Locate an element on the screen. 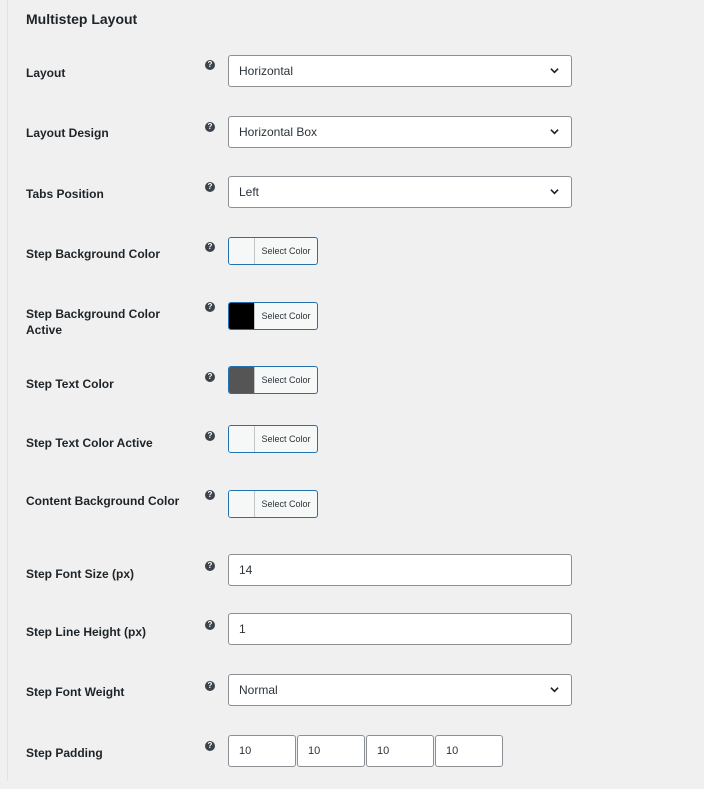 The width and height of the screenshot is (704, 789). section-title: Multistep Layout is located at coordinates (82, 19).